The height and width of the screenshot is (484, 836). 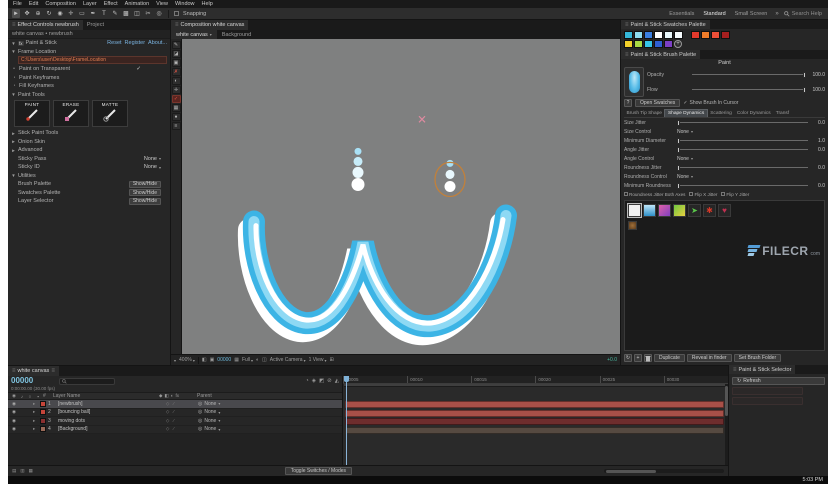 I want to click on menu-item-animation: Animation, so click(x=137, y=4).